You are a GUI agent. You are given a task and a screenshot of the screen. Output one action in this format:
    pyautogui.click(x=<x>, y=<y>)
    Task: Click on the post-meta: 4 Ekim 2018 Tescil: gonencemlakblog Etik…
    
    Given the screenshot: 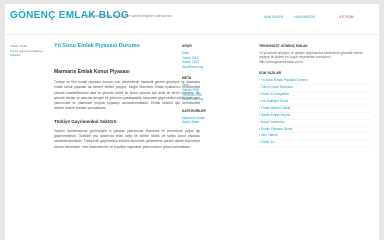 What is the action you would take?
    pyautogui.click(x=29, y=51)
    